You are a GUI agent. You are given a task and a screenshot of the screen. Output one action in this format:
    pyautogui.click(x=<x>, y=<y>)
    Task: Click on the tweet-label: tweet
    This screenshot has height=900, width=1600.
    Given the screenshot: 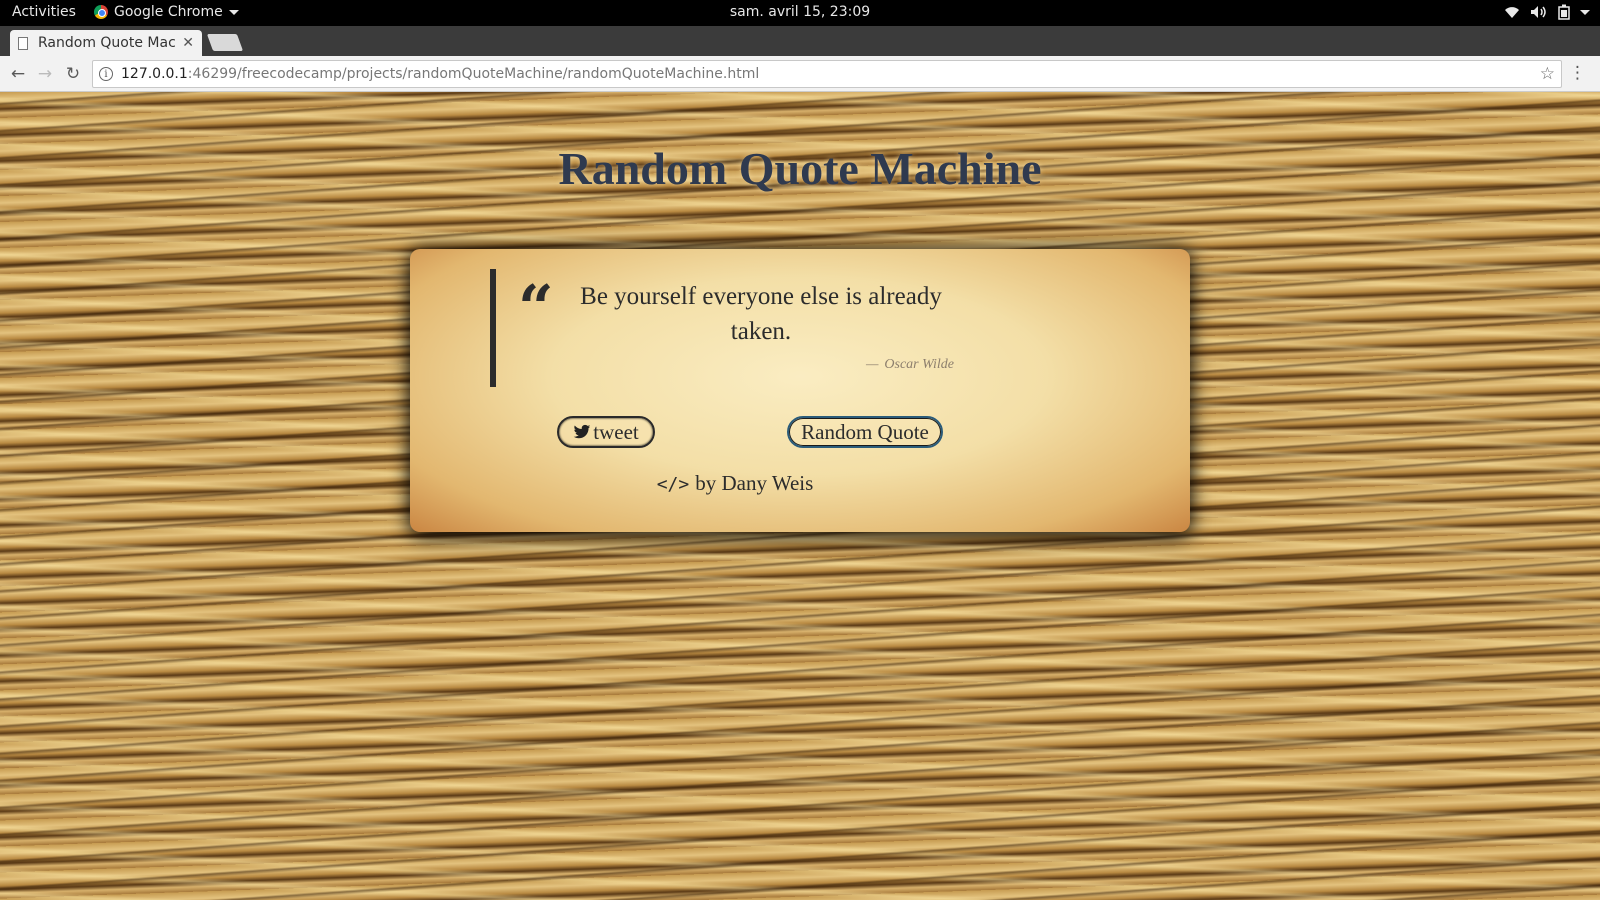 What is the action you would take?
    pyautogui.click(x=616, y=431)
    